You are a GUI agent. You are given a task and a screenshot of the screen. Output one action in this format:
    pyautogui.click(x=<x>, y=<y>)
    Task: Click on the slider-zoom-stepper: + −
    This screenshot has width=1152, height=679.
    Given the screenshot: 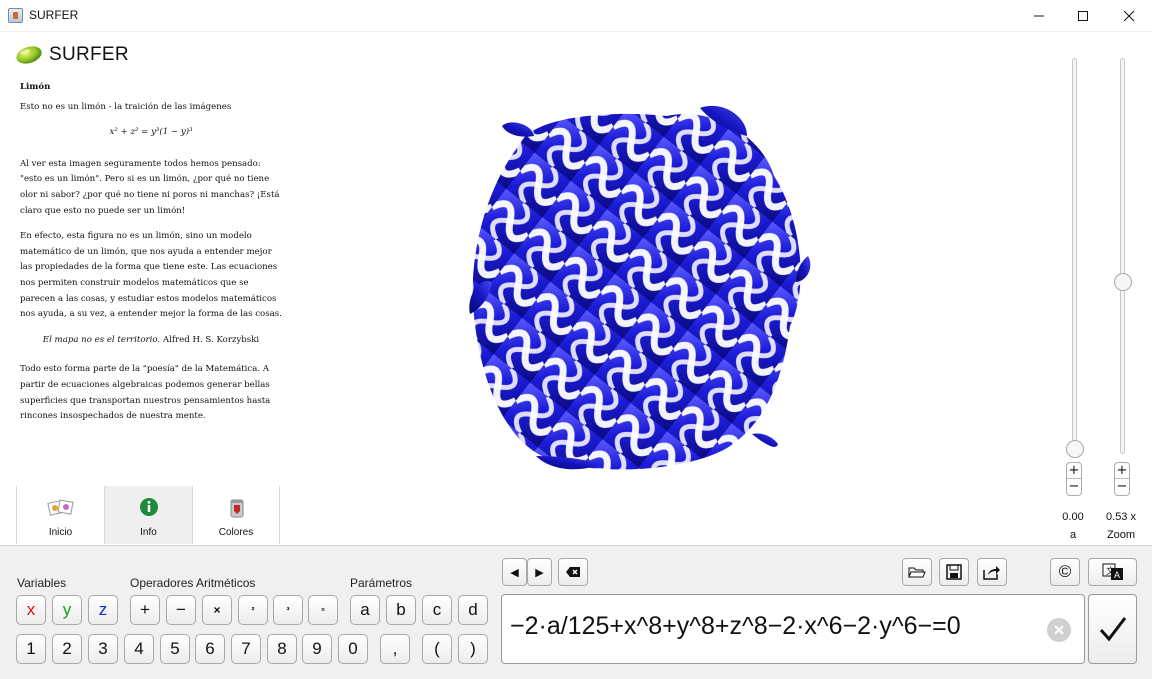 What is the action you would take?
    pyautogui.click(x=1122, y=479)
    